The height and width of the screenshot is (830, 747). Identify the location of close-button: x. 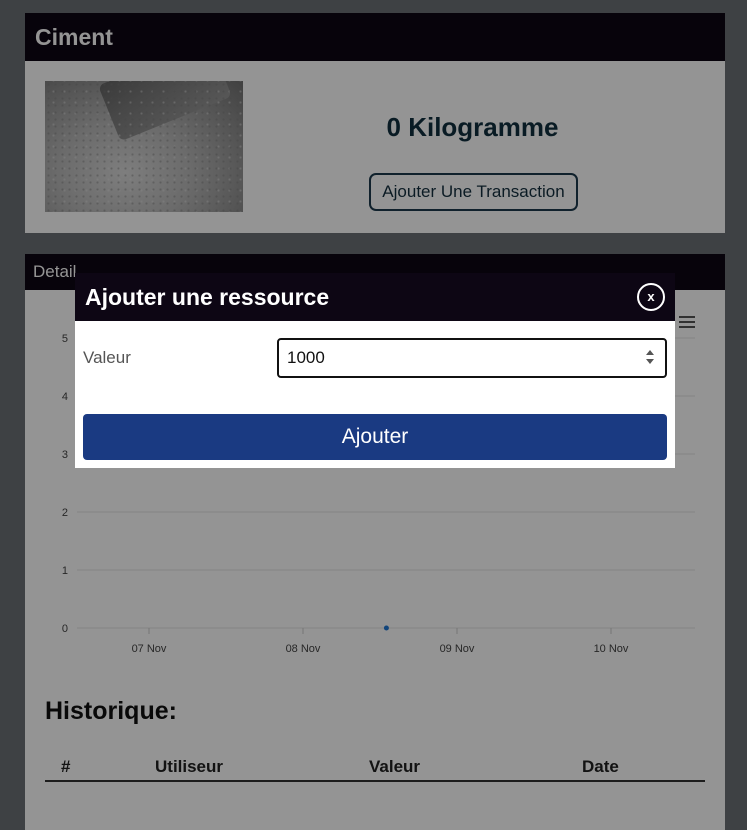
(651, 297).